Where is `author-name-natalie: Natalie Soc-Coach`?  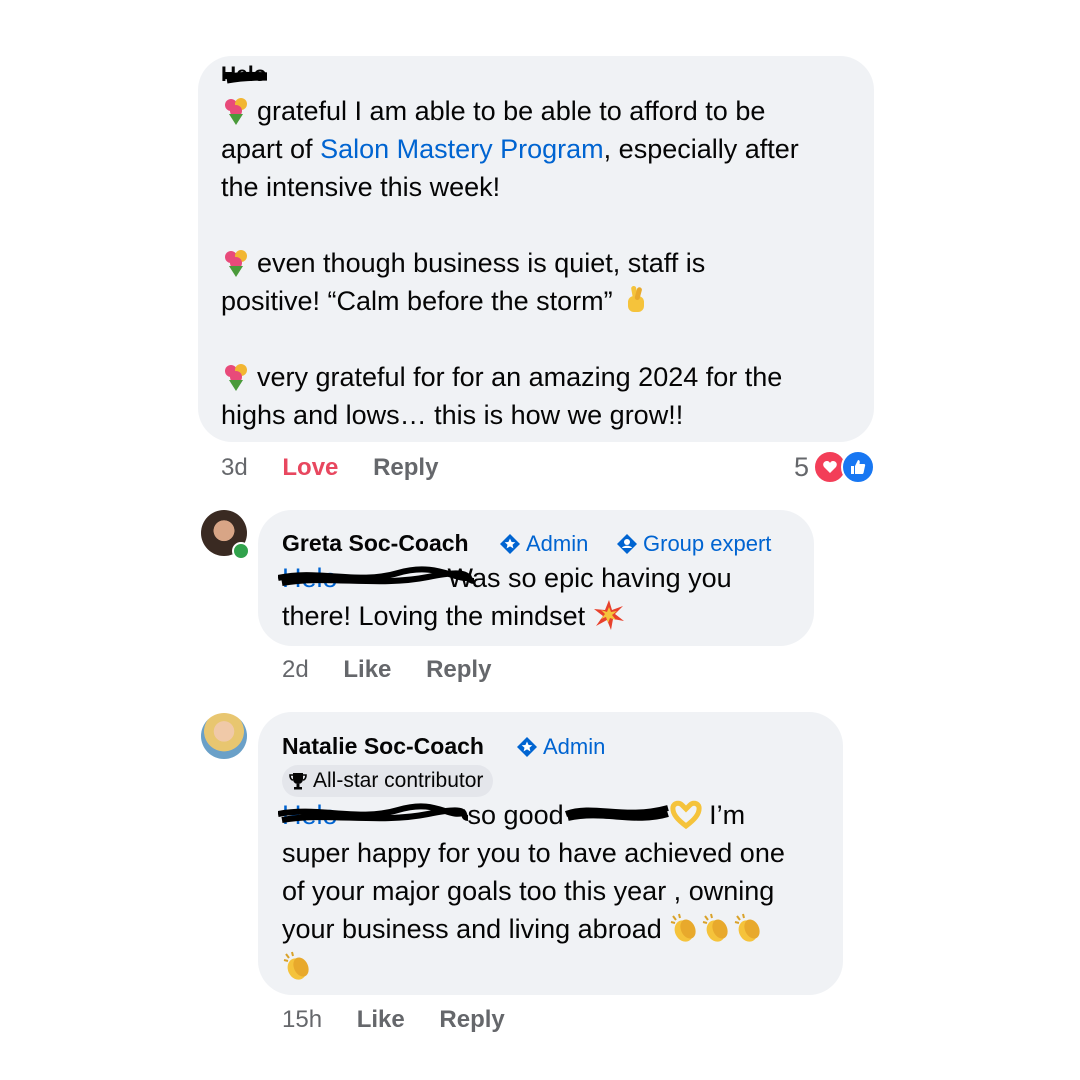
author-name-natalie: Natalie Soc-Coach is located at coordinates (383, 746).